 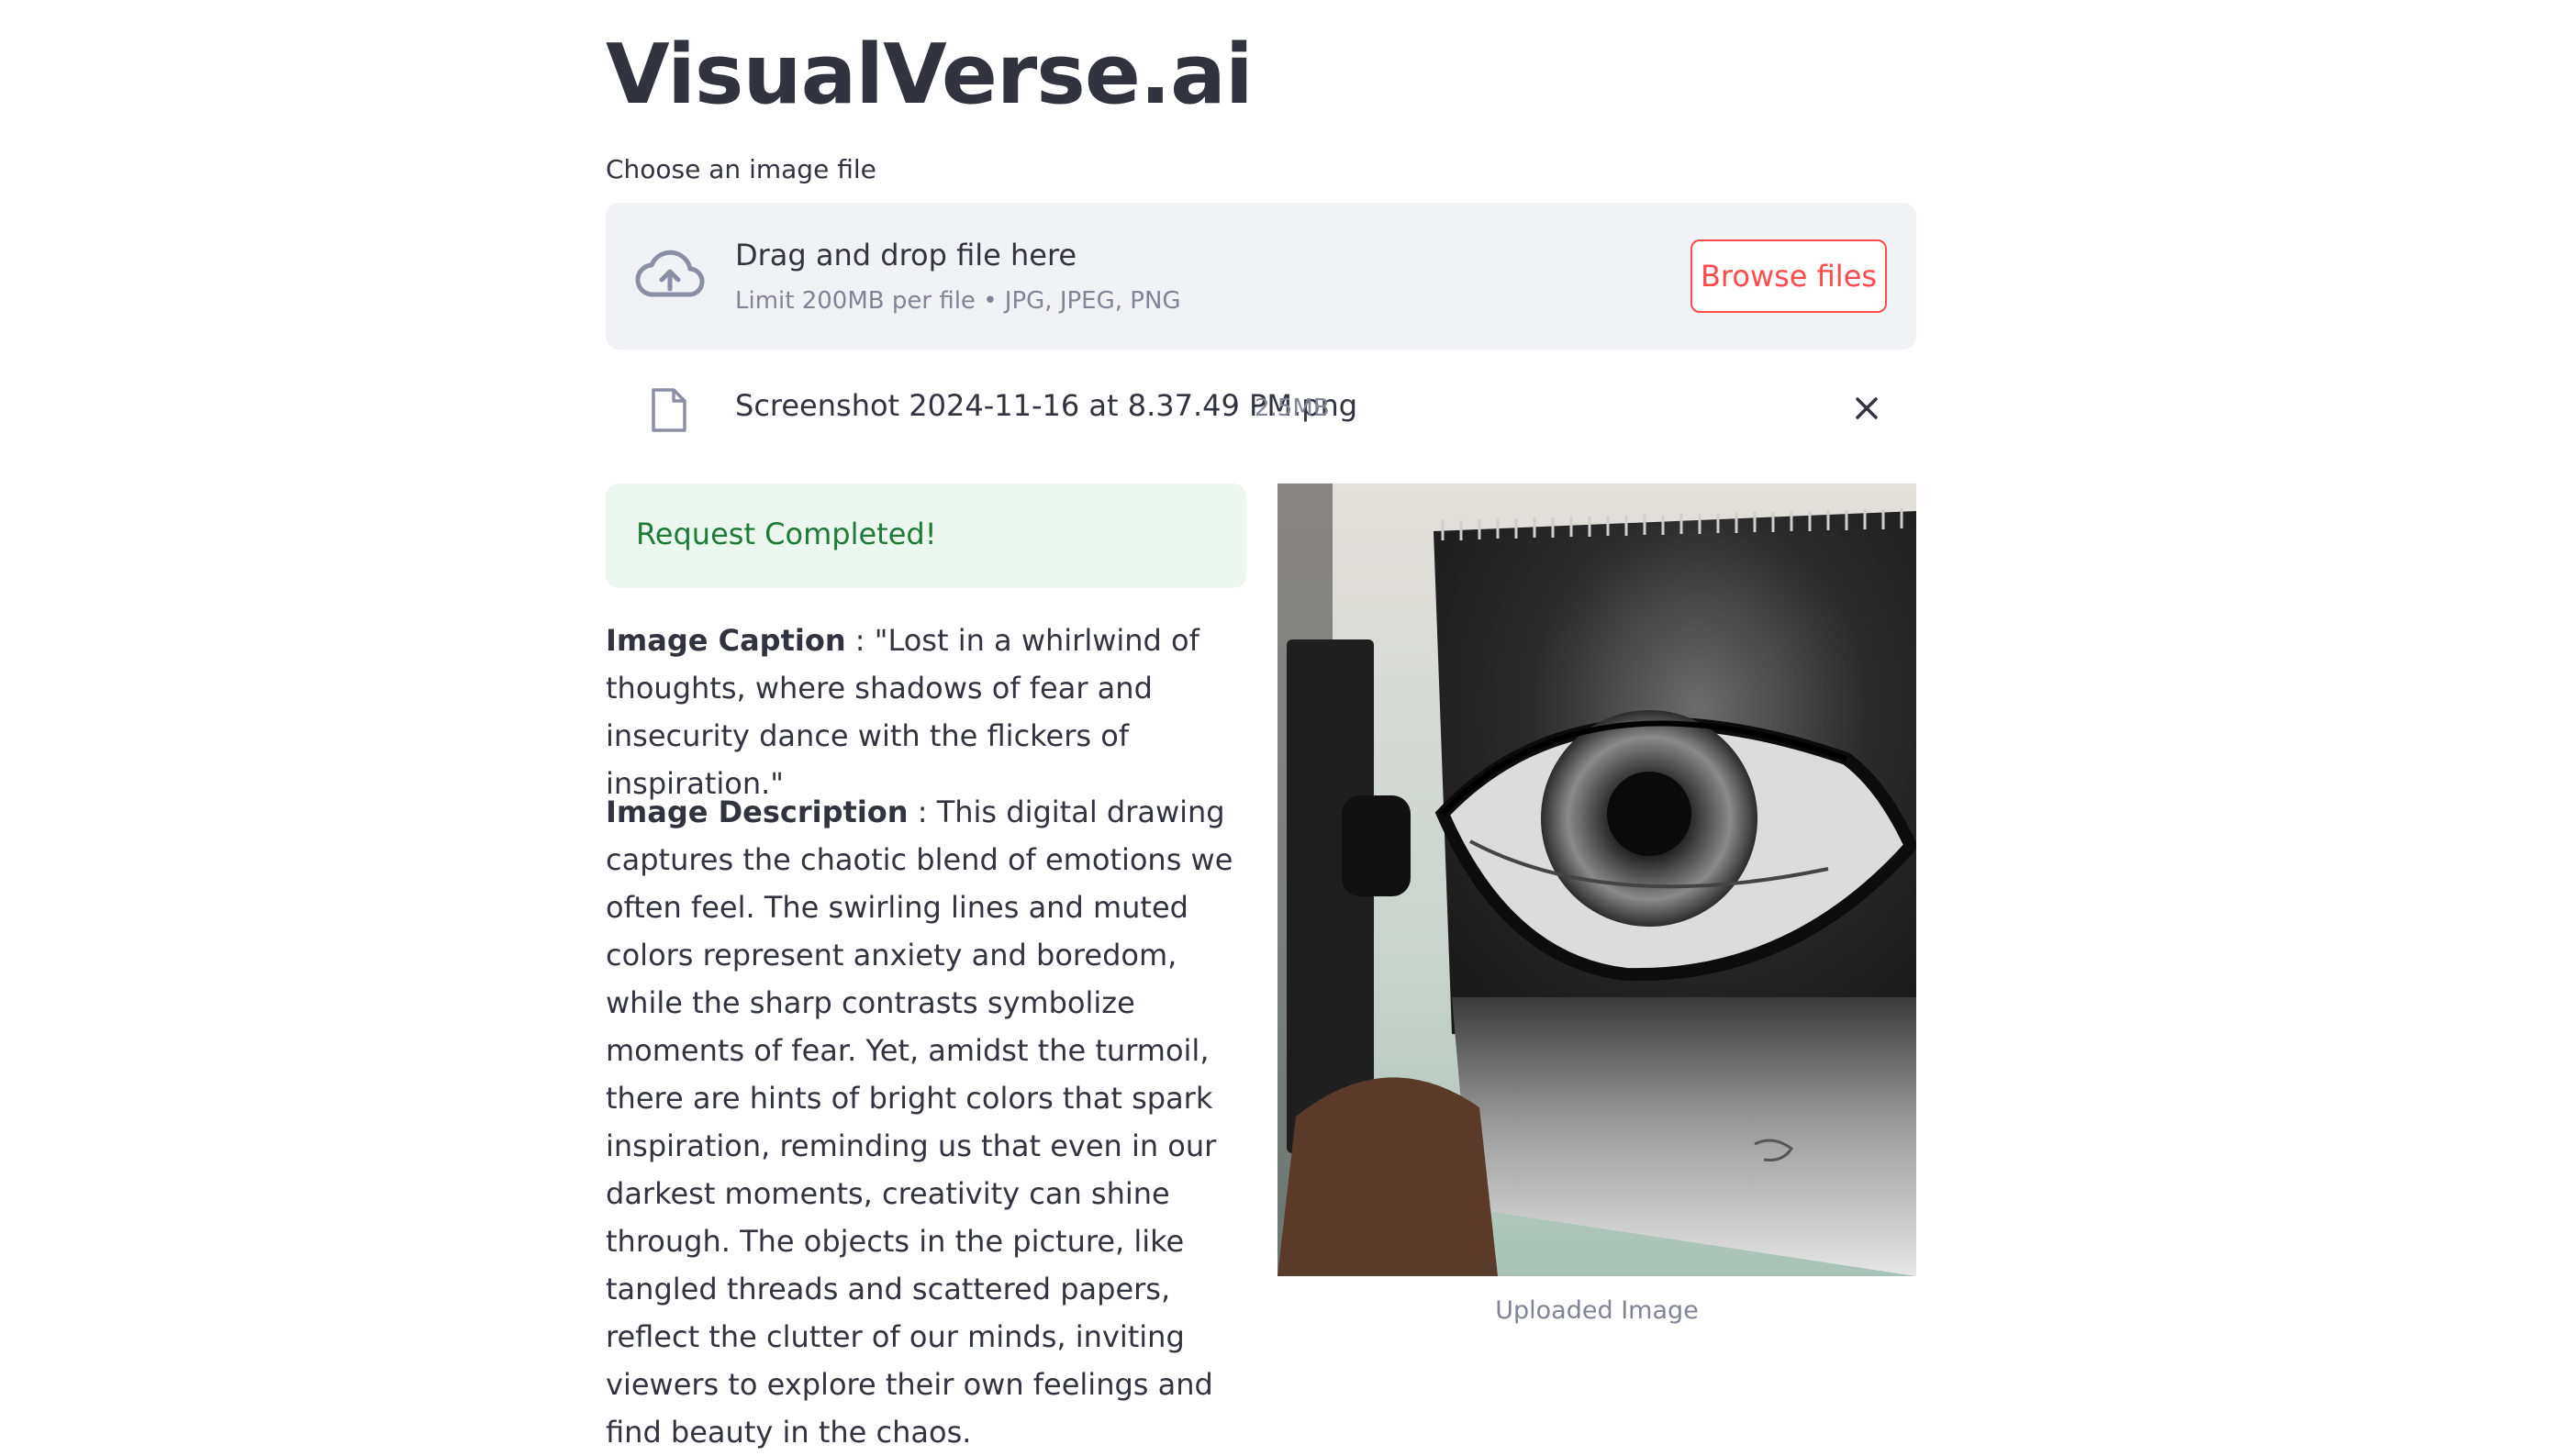 I want to click on close-icon, so click(x=1867, y=408).